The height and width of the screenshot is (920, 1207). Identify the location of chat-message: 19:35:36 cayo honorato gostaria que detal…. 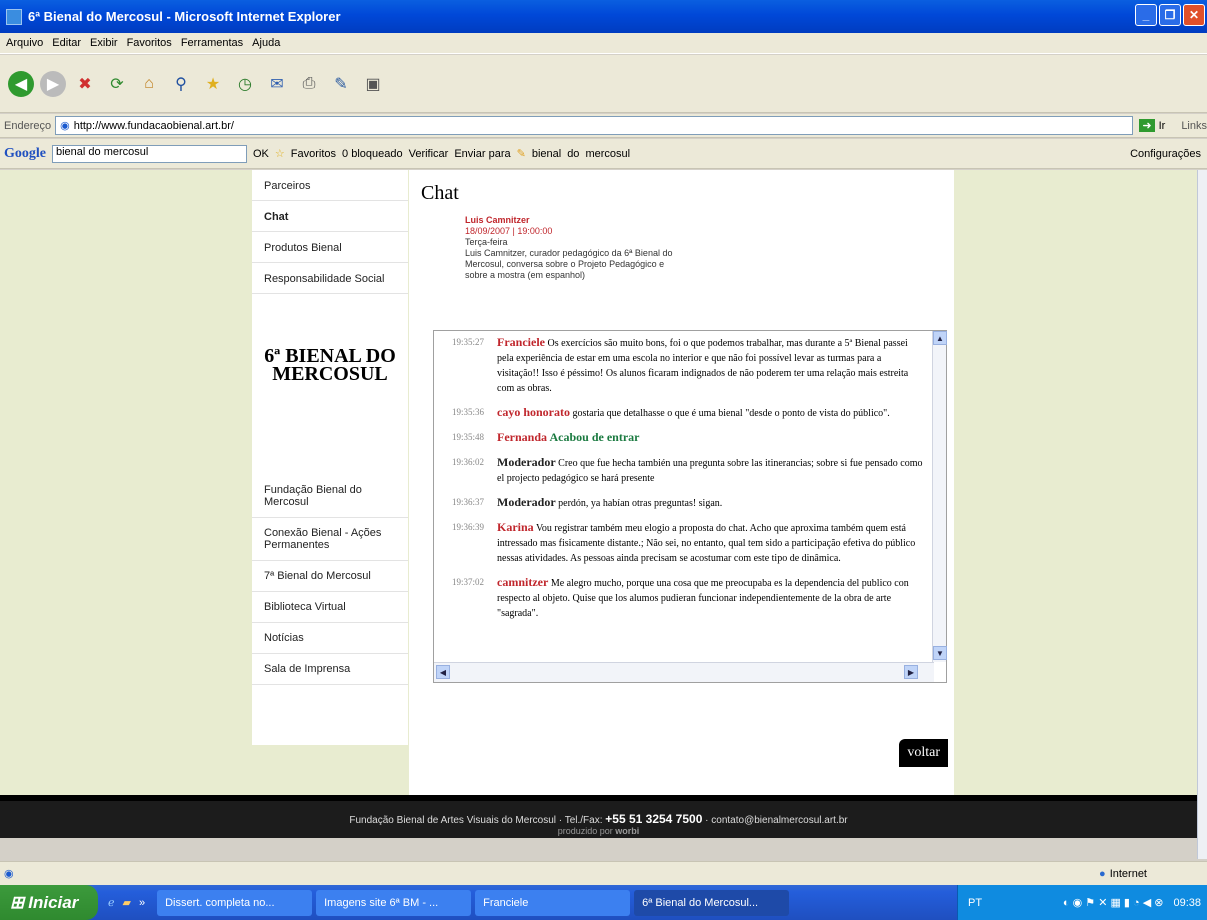
(688, 413).